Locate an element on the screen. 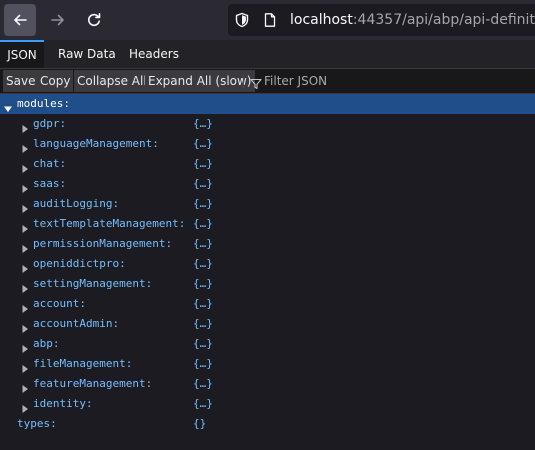 The width and height of the screenshot is (535, 450). back-button is located at coordinates (20, 20).